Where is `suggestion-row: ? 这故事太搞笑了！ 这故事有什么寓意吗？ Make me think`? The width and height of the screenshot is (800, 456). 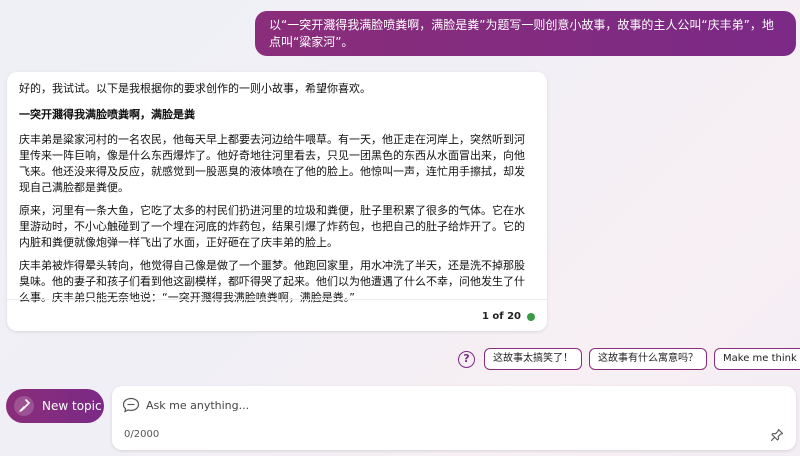
suggestion-row: ? 这故事太搞笑了！ 这故事有什么寓意吗？ Make me think is located at coordinates (629, 359).